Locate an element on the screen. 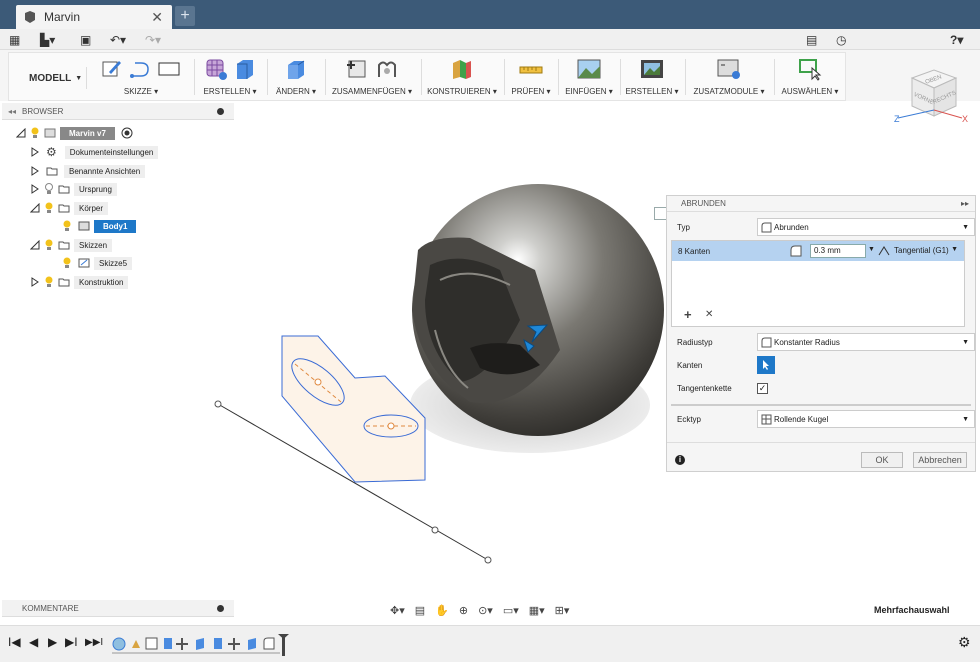 The image size is (980, 662). edge-select-button is located at coordinates (766, 365).